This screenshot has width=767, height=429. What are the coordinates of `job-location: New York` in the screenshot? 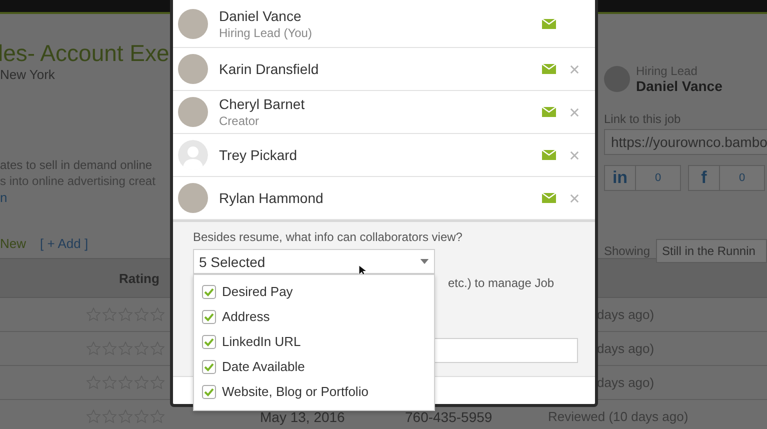 It's located at (27, 74).